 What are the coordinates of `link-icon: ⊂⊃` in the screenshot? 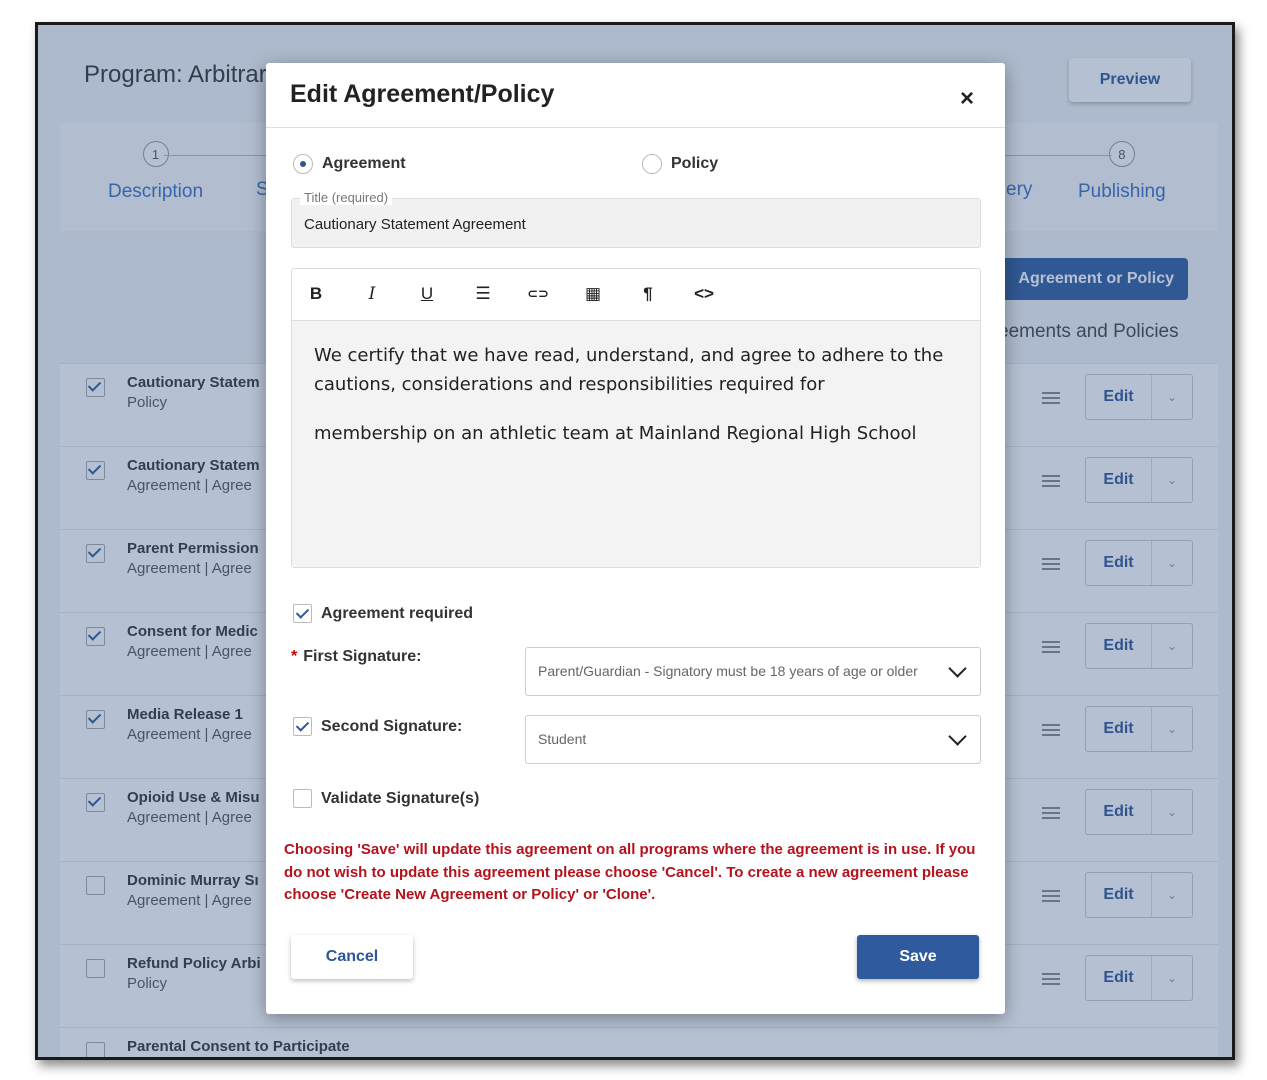 It's located at (538, 294).